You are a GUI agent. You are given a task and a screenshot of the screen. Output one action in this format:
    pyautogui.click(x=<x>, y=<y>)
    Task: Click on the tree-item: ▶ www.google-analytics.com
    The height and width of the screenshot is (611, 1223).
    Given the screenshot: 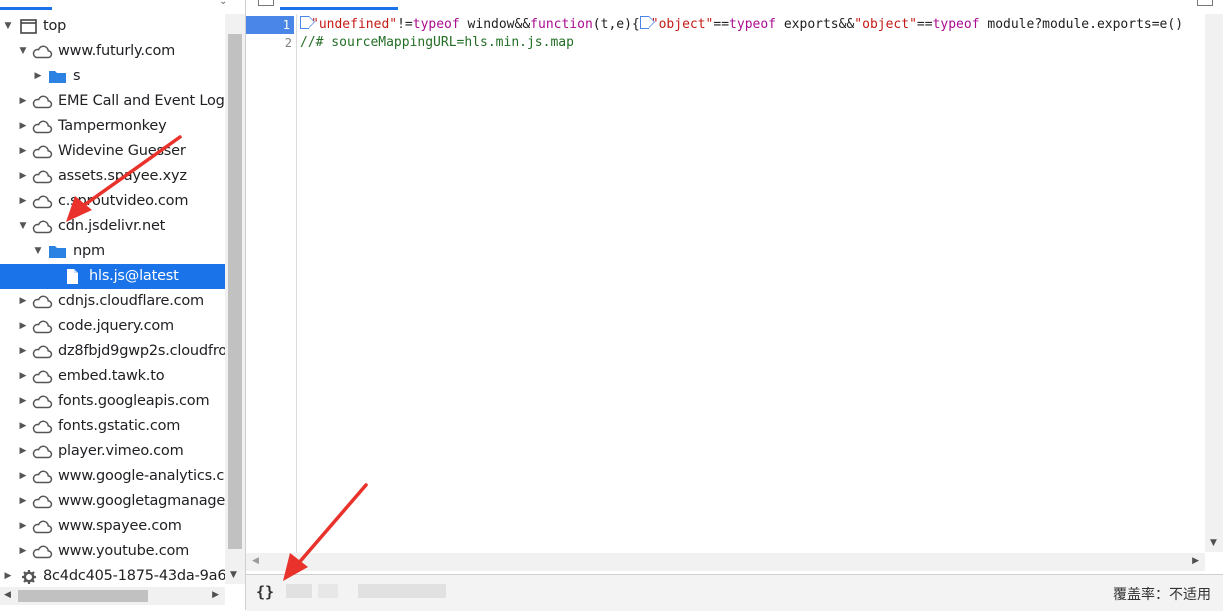 What is the action you would take?
    pyautogui.click(x=112, y=476)
    